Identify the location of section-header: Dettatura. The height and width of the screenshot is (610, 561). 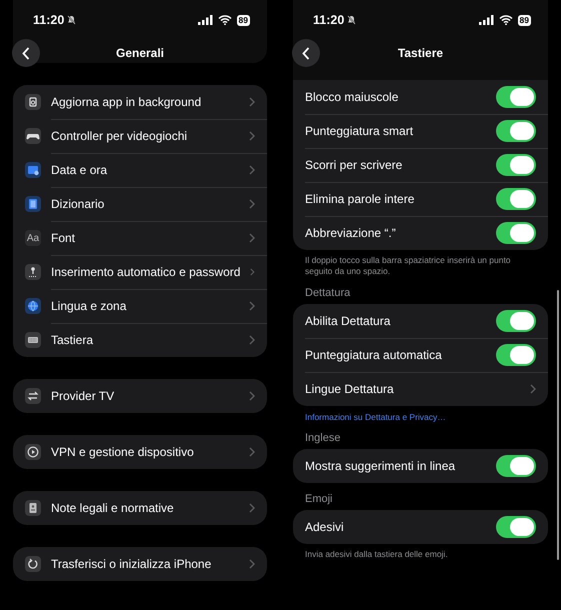
(328, 293).